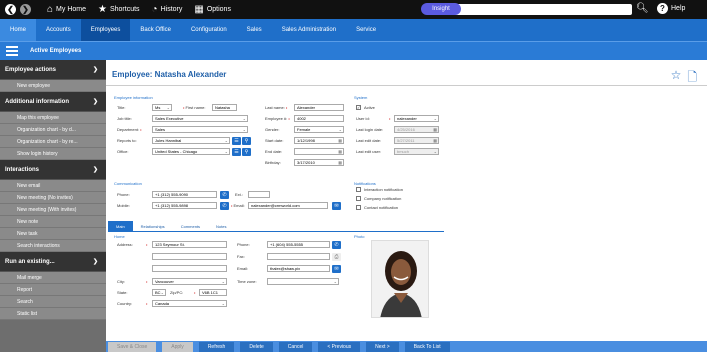 Image resolution: width=707 pixels, height=352 pixels. I want to click on phone-call-button: ✆, so click(224, 195).